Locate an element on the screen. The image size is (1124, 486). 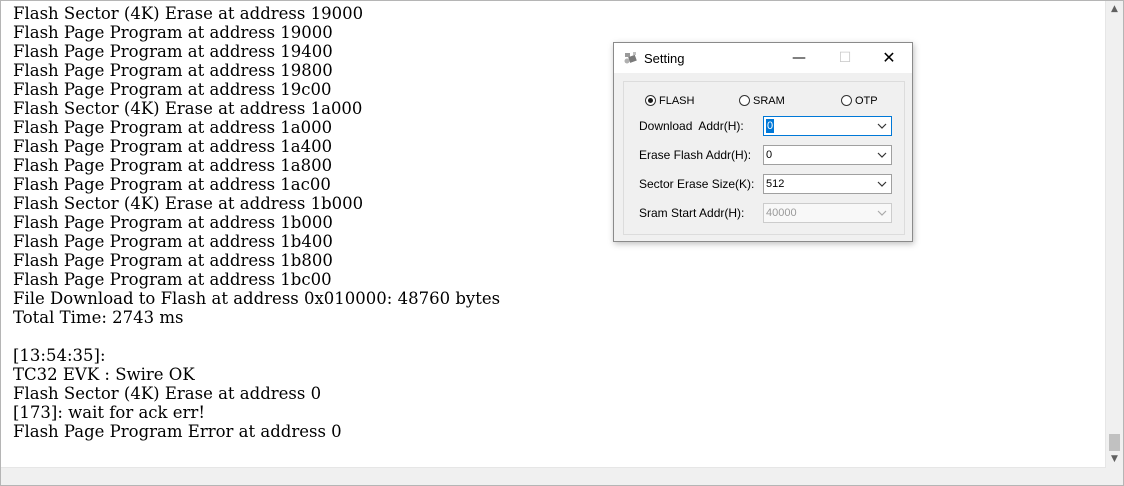
vertical-scrollbar: ▲ ▼ is located at coordinates (1114, 234).